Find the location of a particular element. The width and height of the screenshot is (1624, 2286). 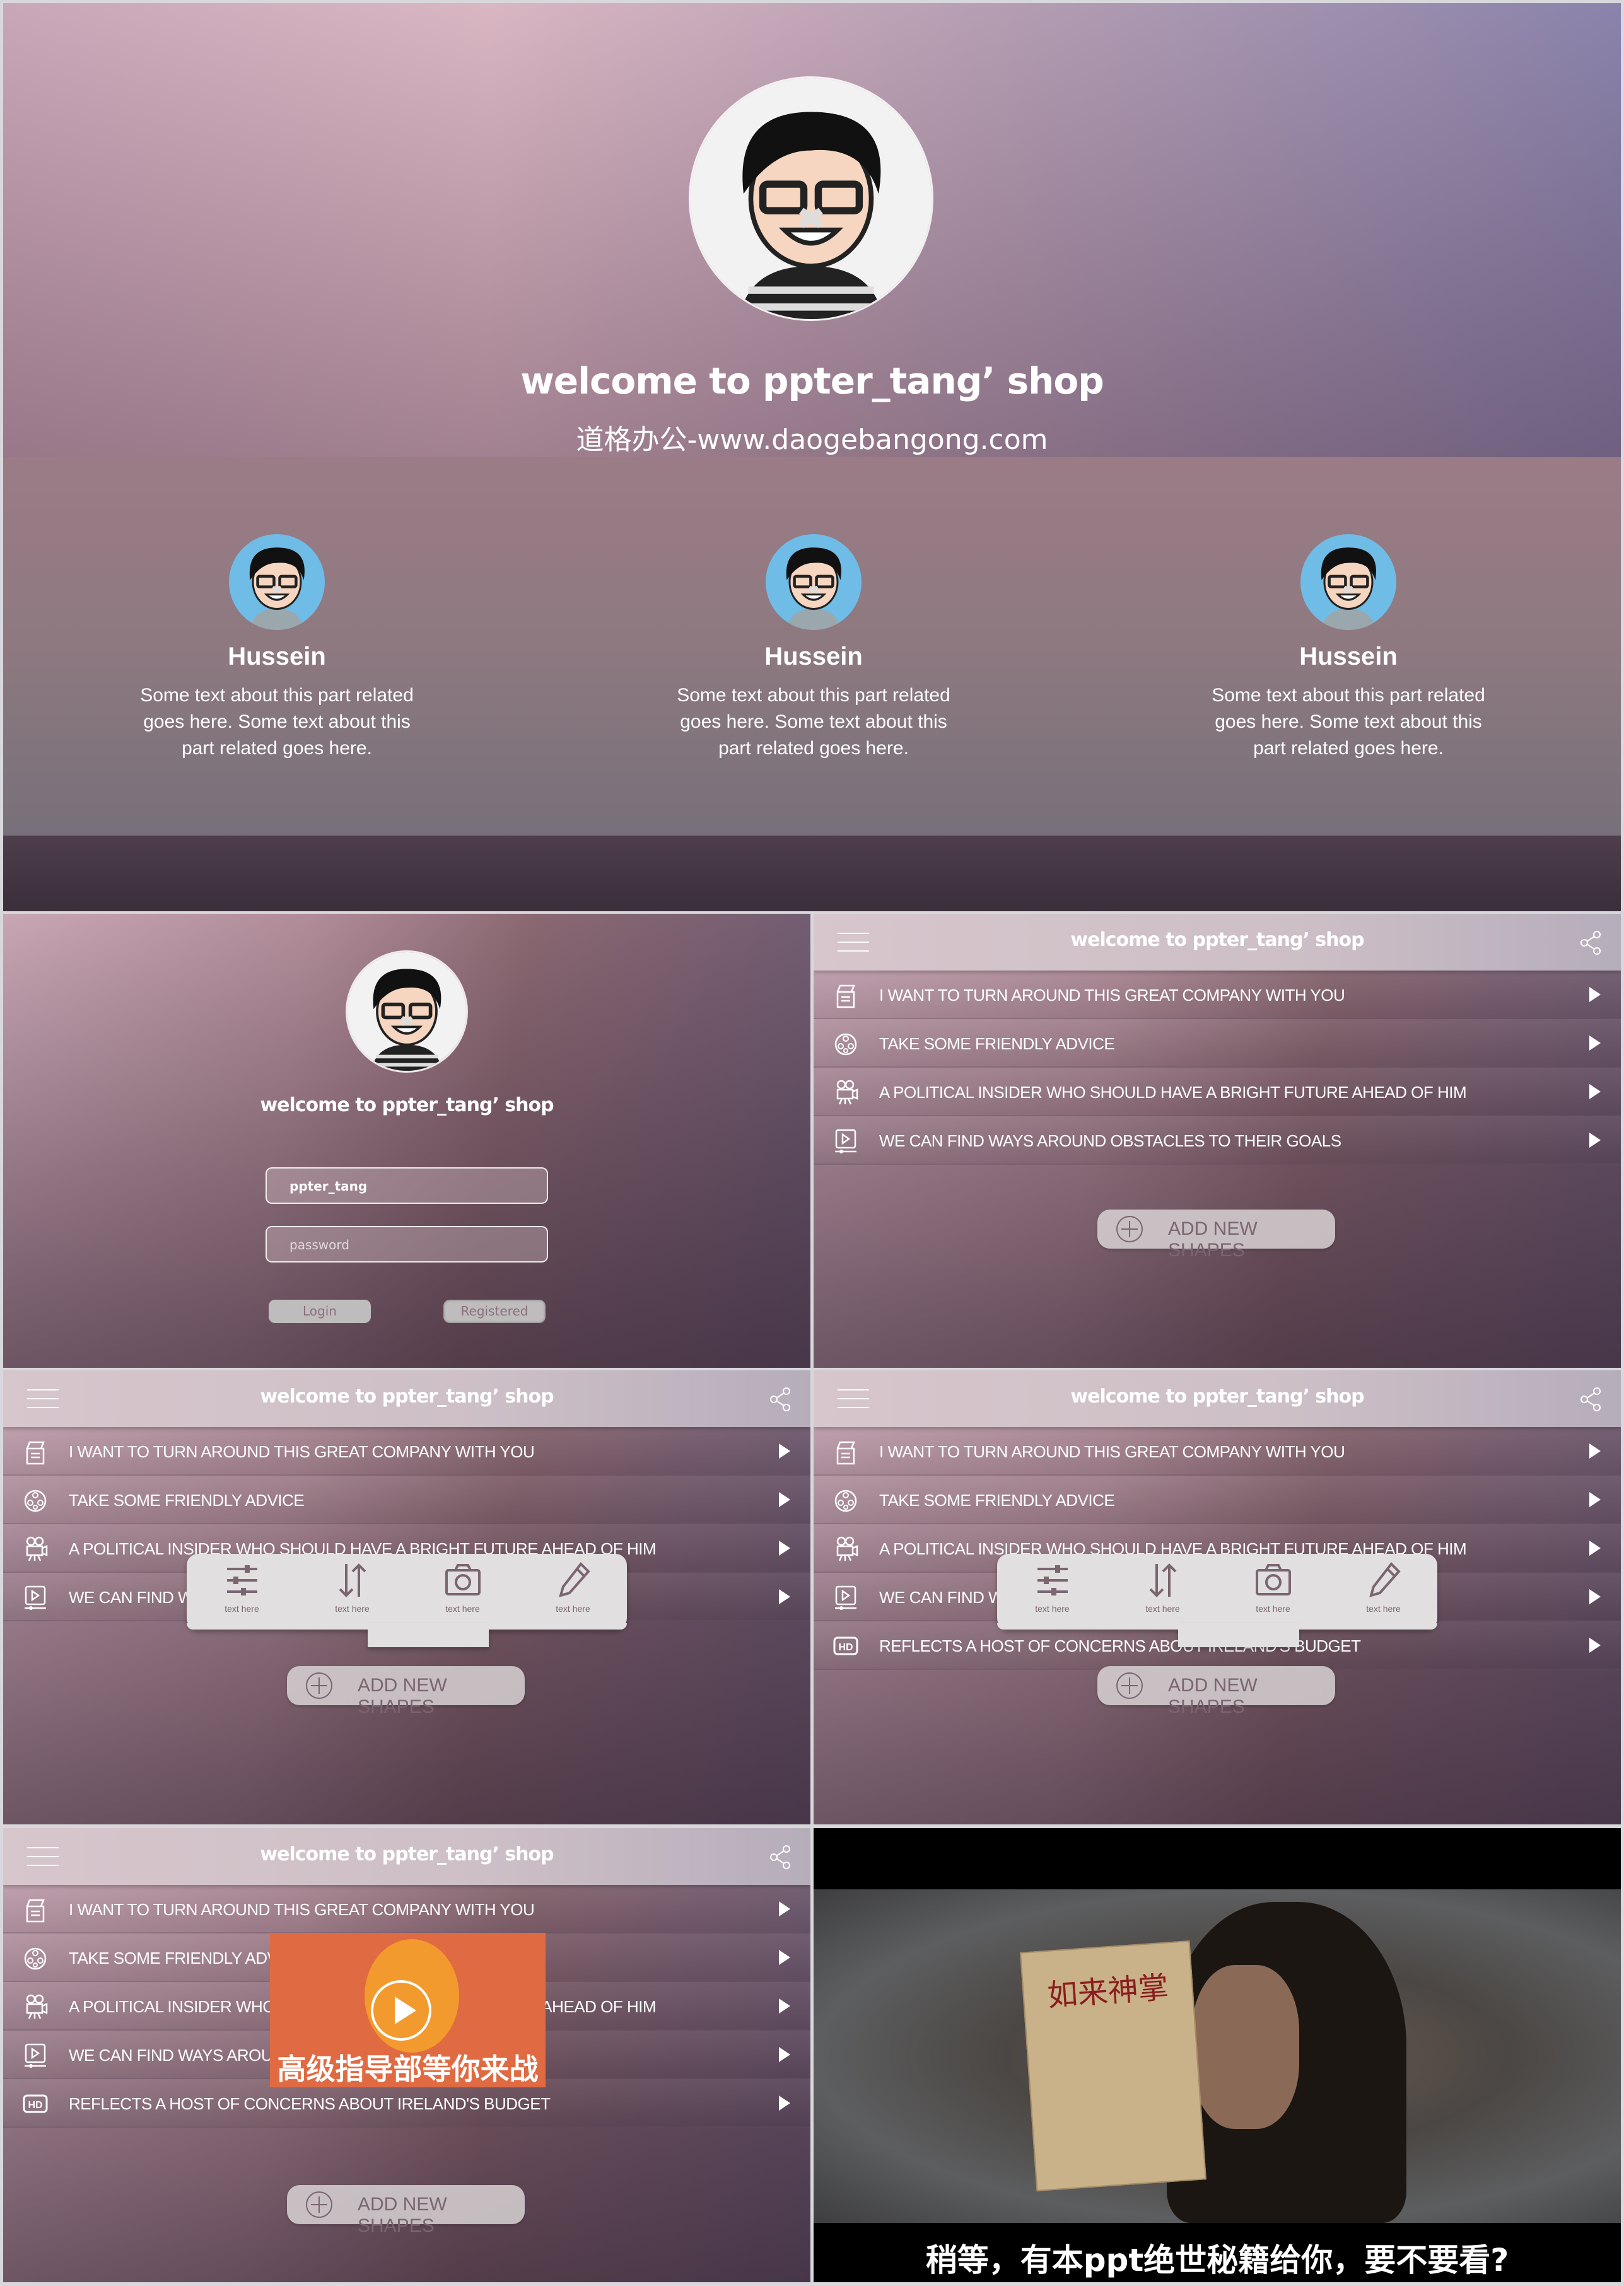

username-input: ppter_tang is located at coordinates (407, 1185).